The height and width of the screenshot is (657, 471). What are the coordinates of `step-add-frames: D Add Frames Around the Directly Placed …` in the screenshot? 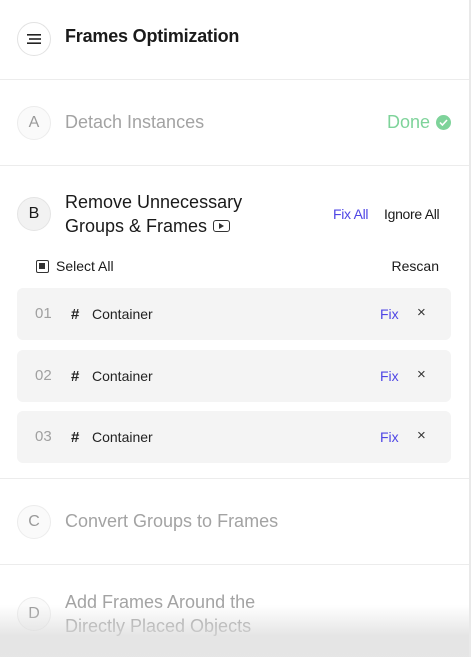 It's located at (234, 611).